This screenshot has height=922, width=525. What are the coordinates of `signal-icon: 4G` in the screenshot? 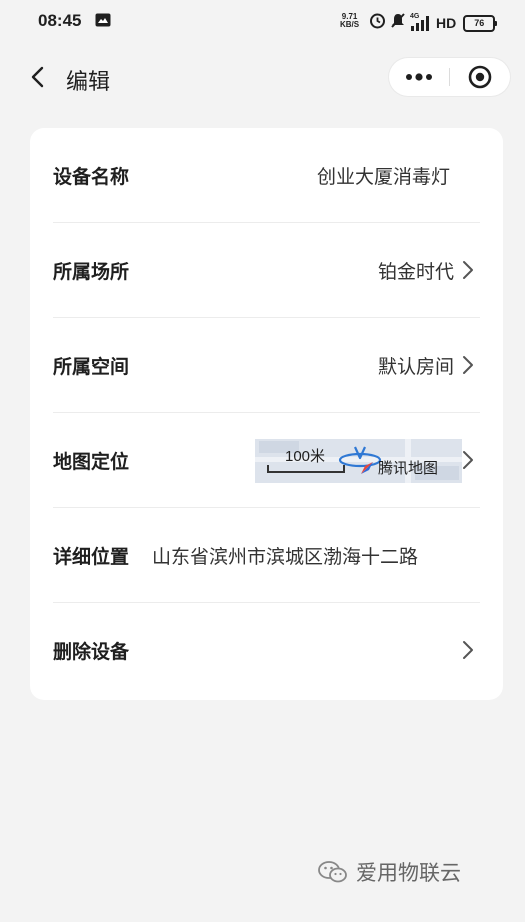 It's located at (421, 22).